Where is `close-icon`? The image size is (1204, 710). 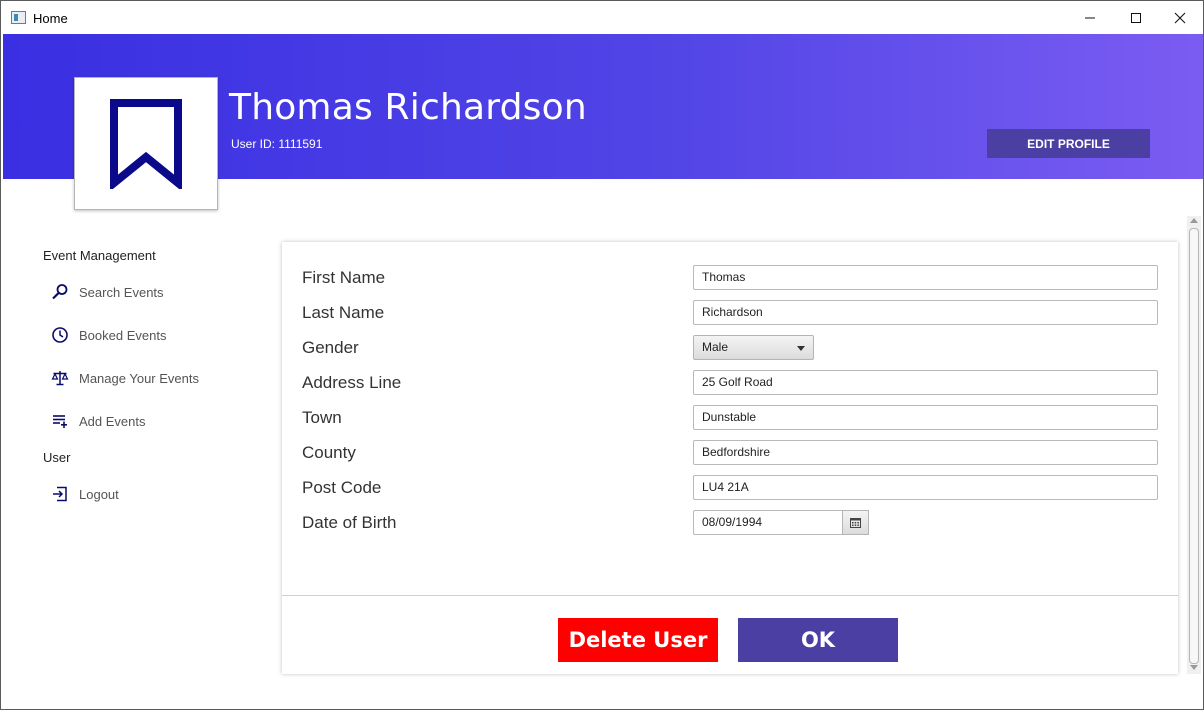 close-icon is located at coordinates (1180, 17).